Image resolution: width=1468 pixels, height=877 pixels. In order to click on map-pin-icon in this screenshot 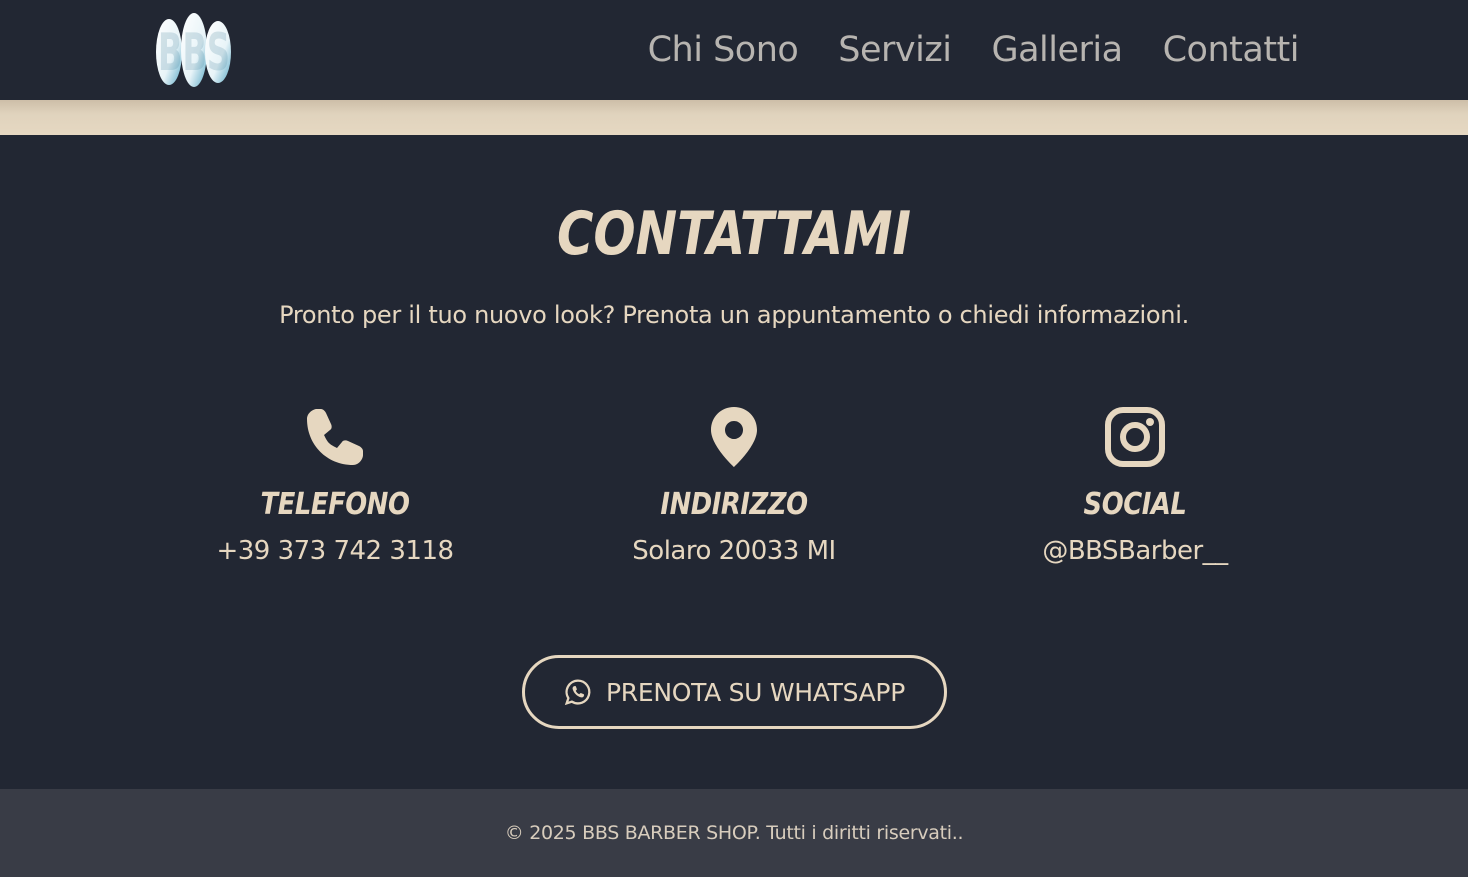, I will do `click(734, 437)`.